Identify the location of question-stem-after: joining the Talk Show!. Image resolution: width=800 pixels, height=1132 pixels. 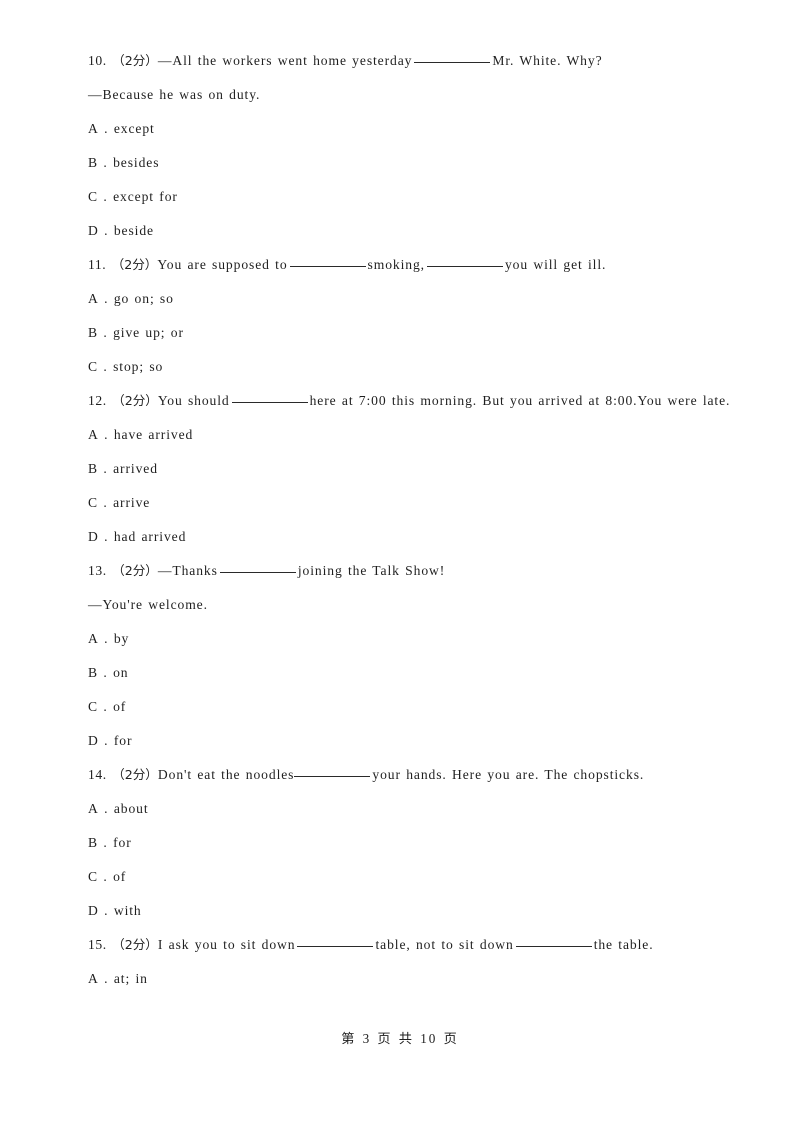
(371, 570).